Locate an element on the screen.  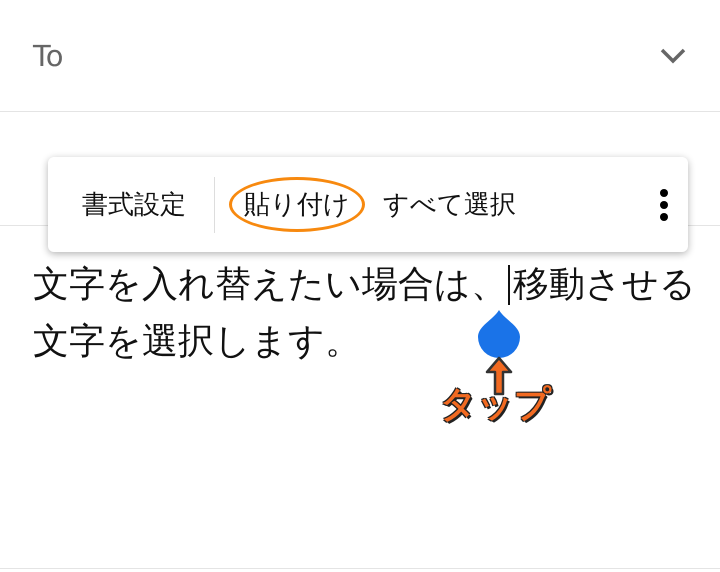
menu-item: 貼り付け is located at coordinates (297, 204).